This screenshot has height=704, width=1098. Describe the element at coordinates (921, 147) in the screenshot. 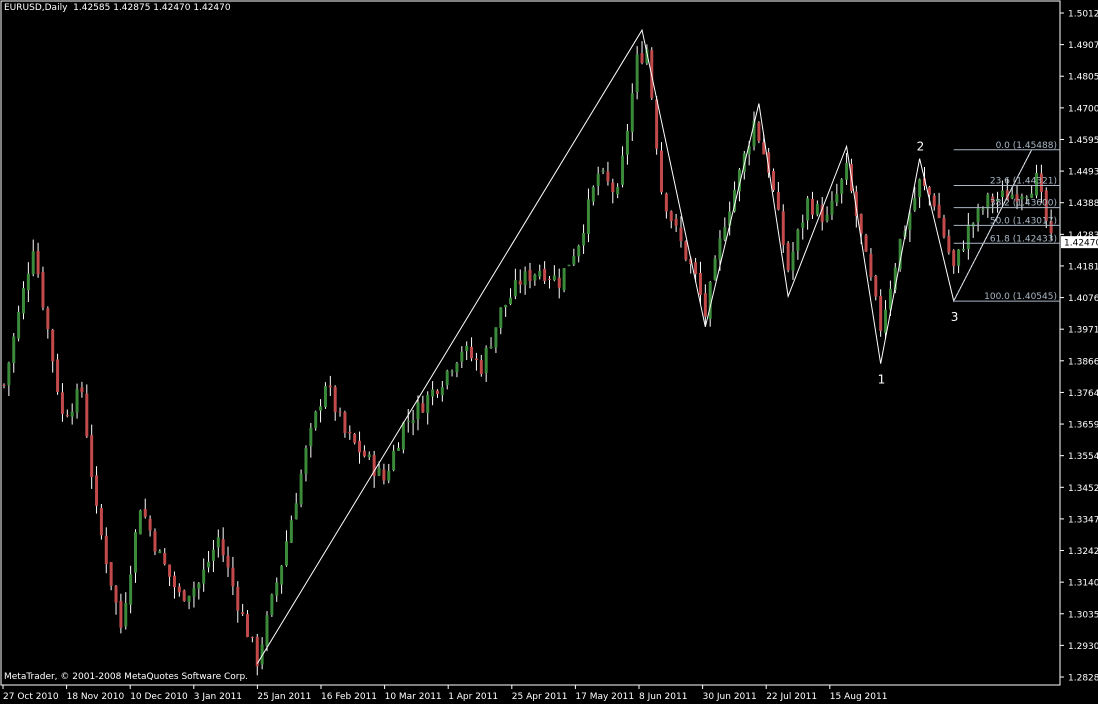

I see `wave-point-label: 2` at that location.